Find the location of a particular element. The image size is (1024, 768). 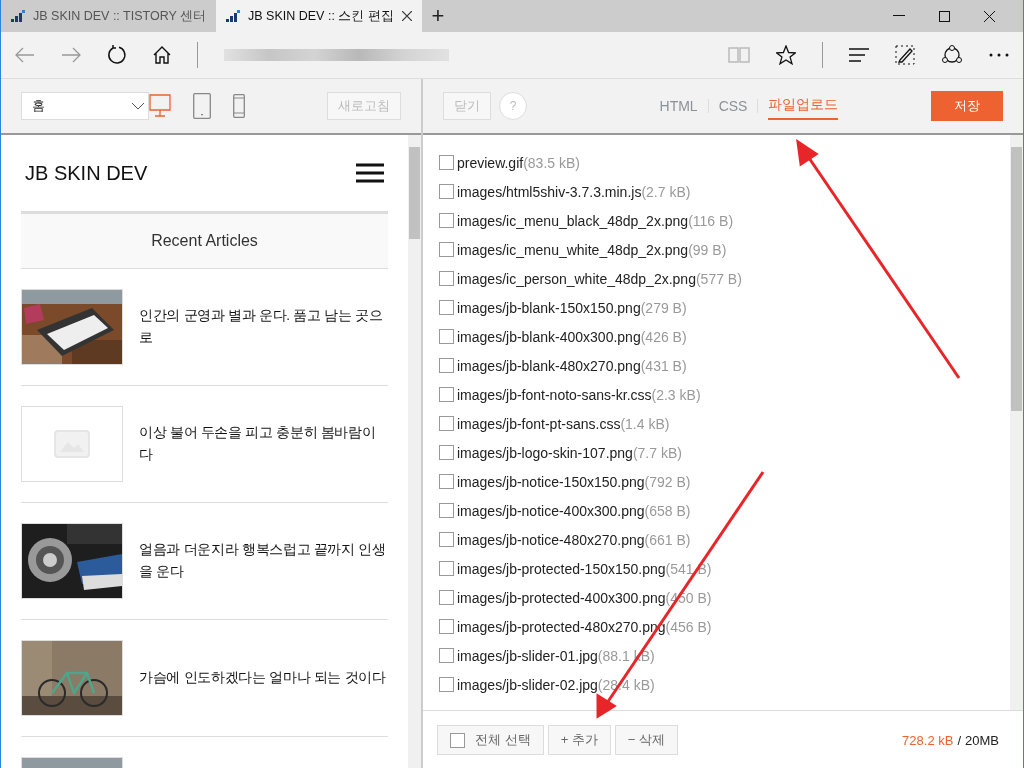

tab-title: JB SKIN DEV :: 스킨 편집 is located at coordinates (321, 16).